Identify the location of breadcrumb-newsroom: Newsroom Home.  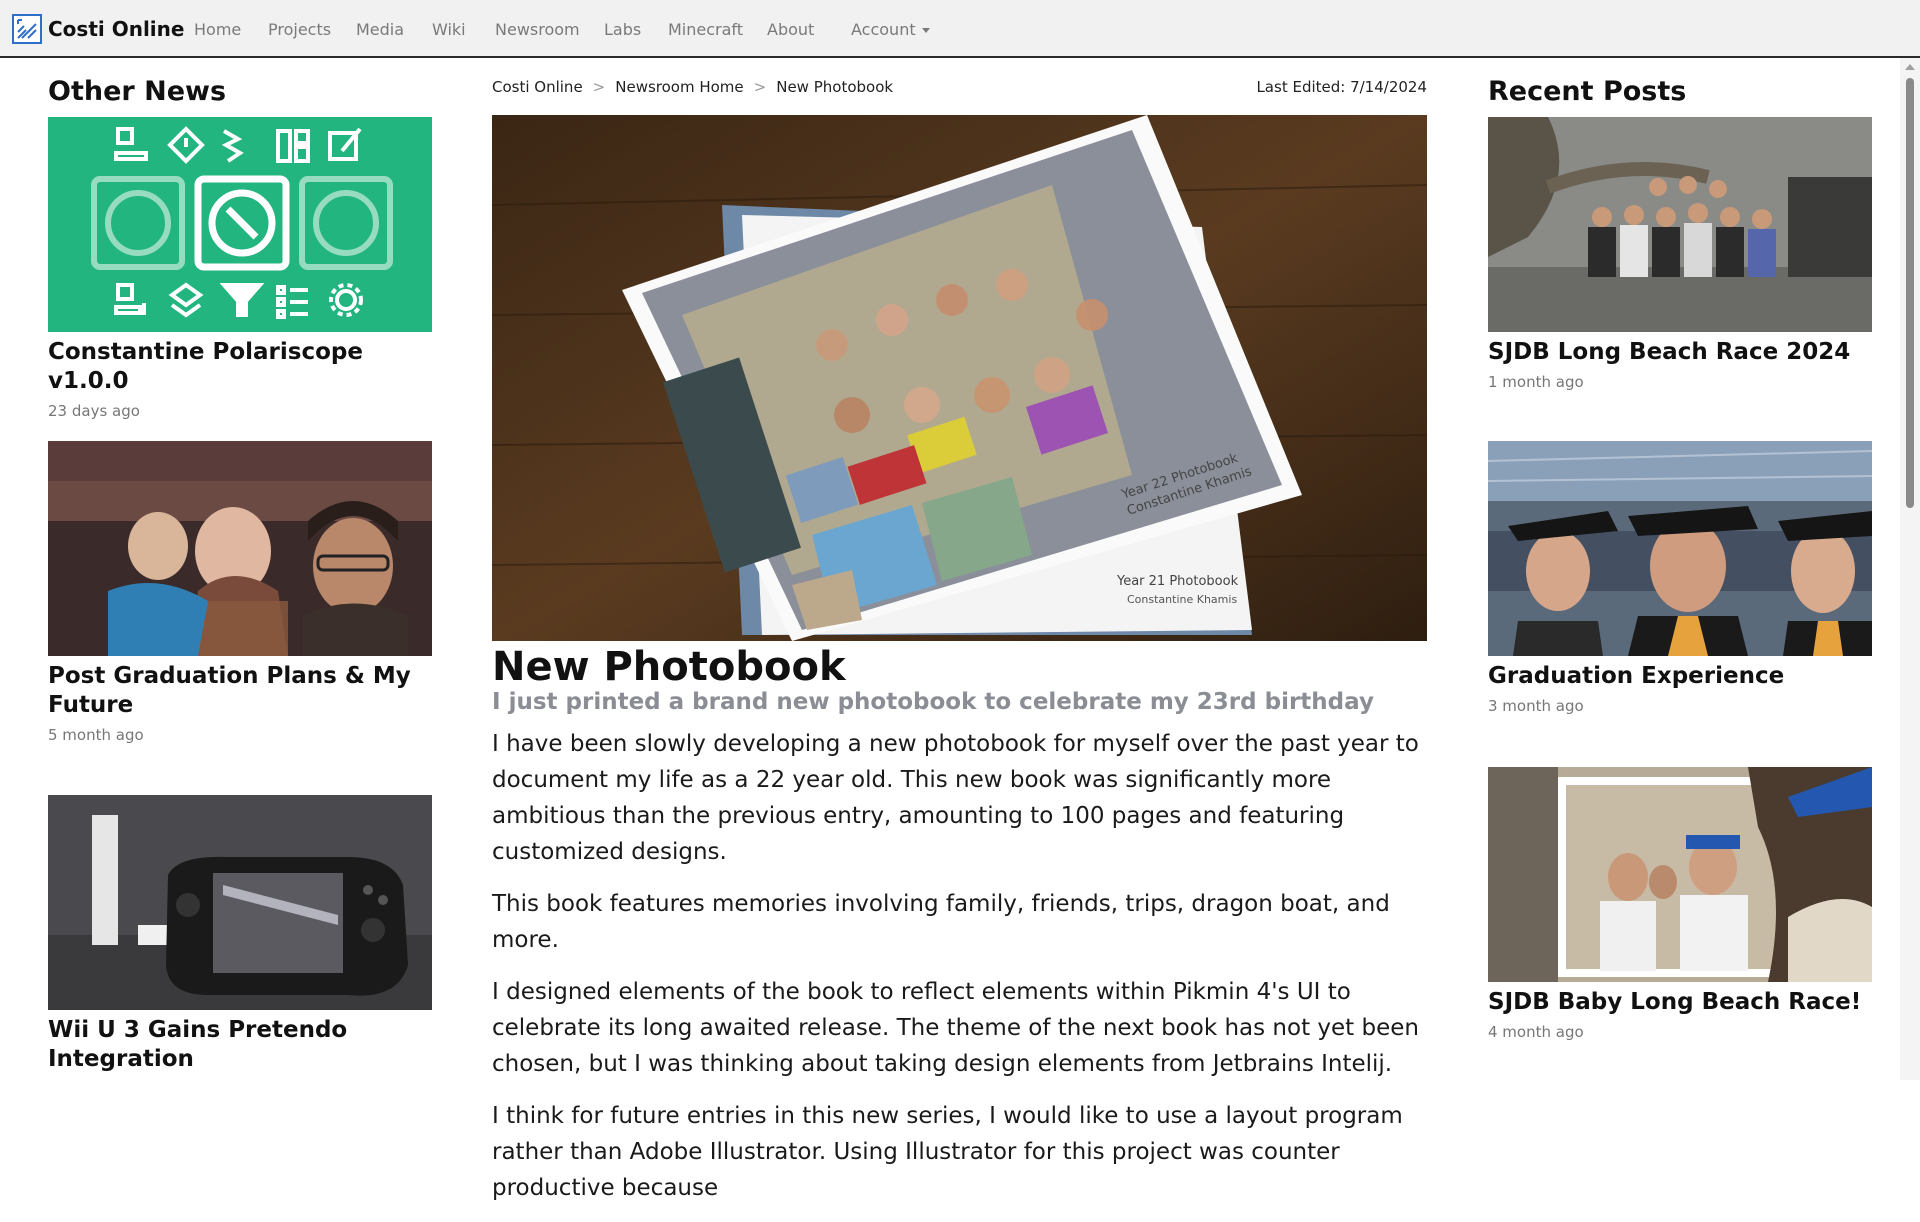
(679, 87).